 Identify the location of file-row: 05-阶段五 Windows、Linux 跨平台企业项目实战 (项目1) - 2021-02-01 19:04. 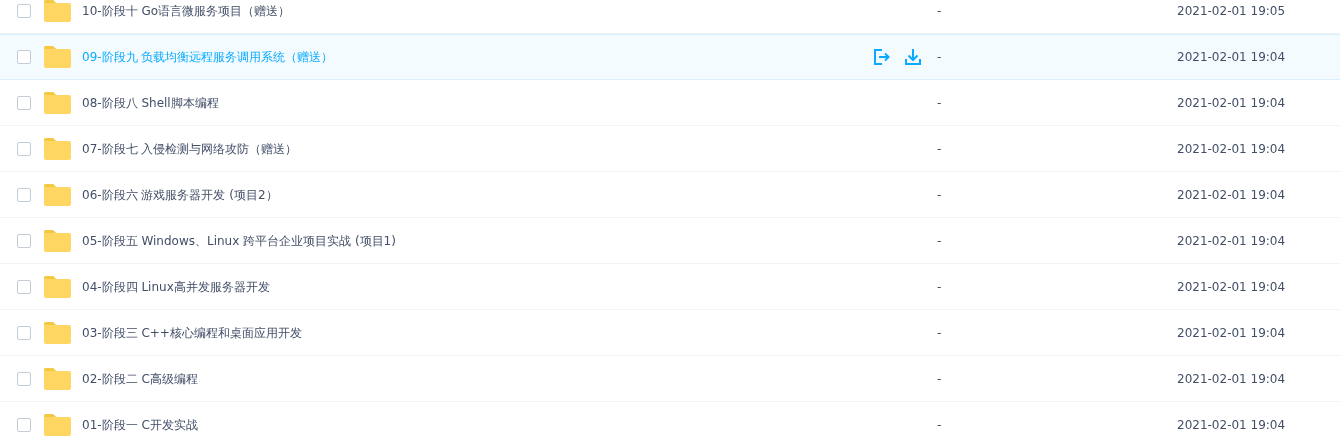
(670, 241).